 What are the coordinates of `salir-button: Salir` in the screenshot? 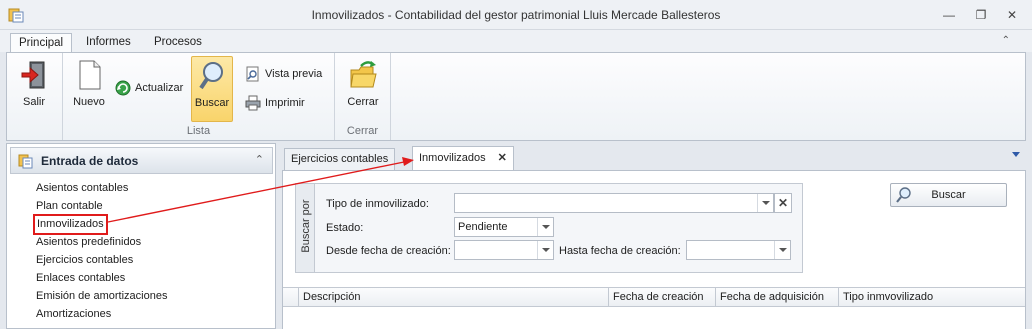 It's located at (34, 89).